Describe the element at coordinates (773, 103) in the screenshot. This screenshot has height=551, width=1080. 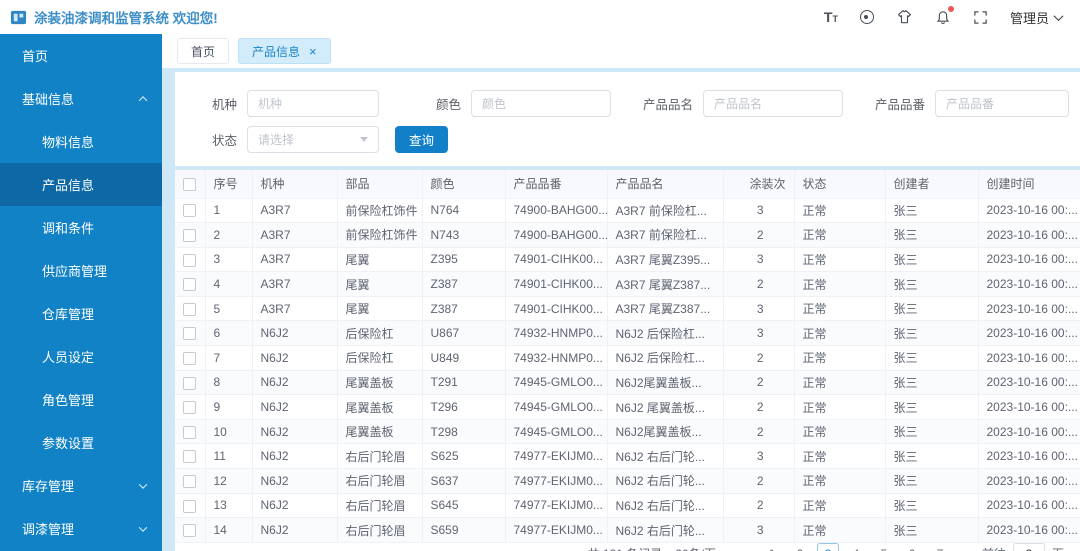
I see `product-name-input` at that location.